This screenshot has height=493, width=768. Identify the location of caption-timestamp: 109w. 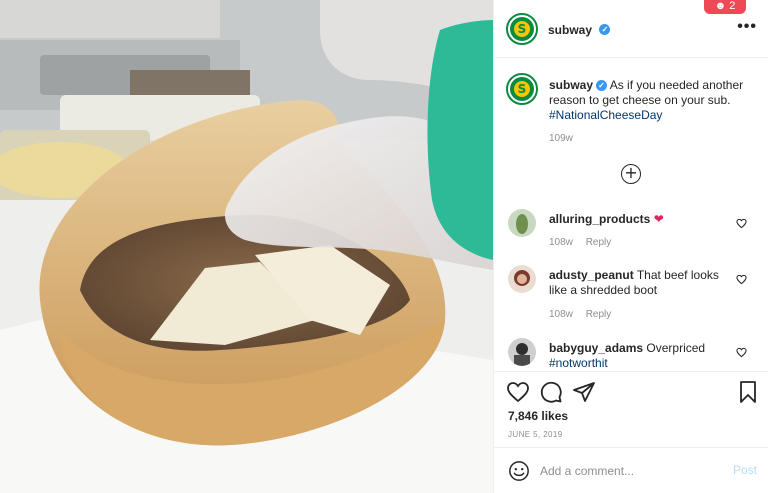
(561, 138).